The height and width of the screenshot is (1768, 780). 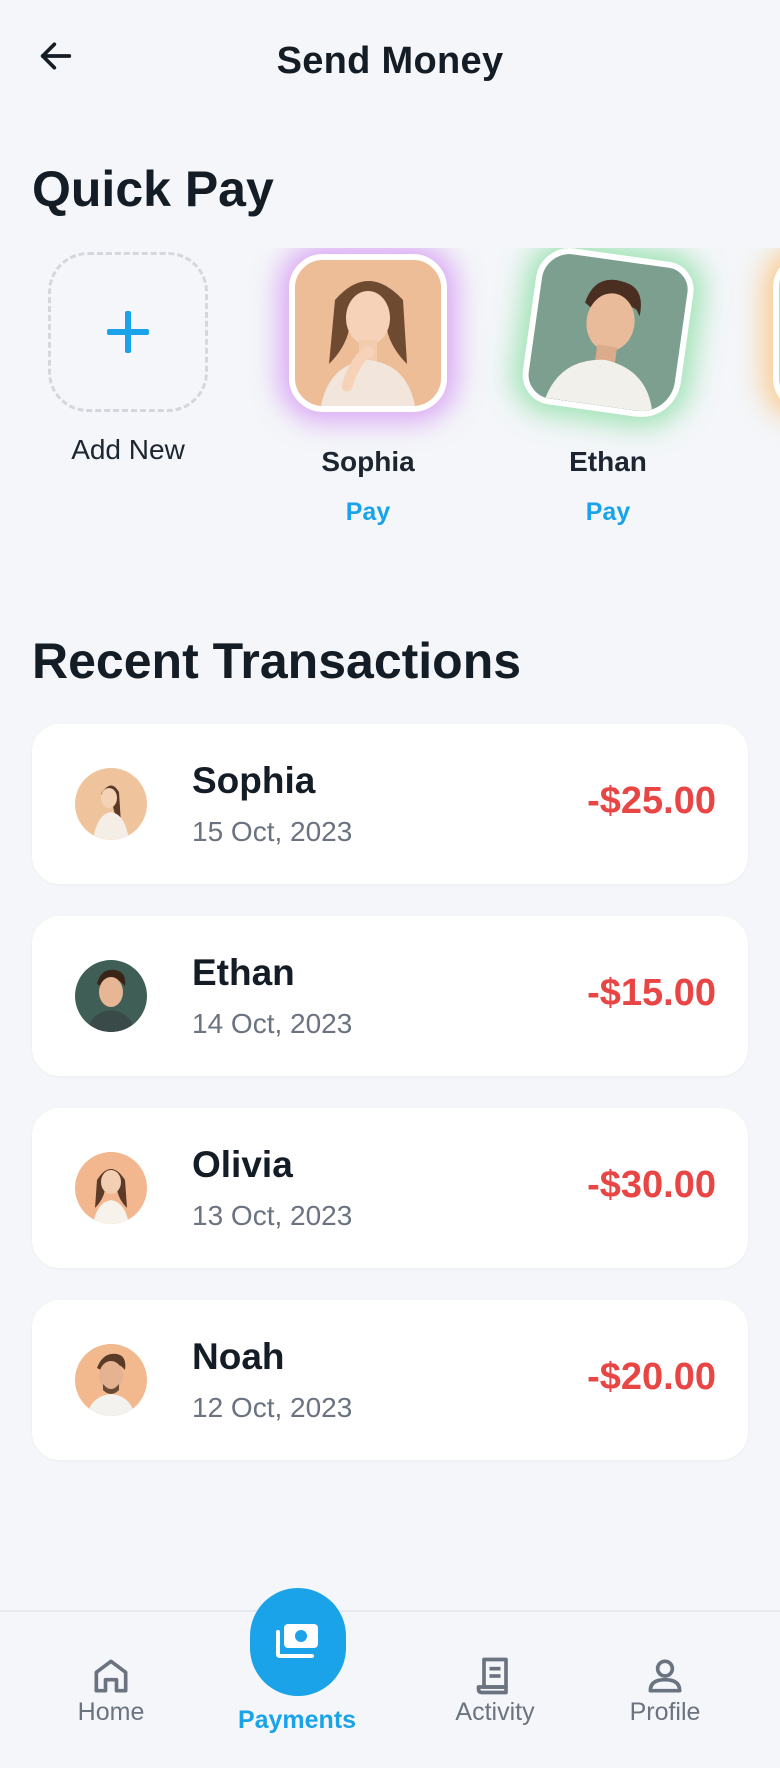 I want to click on nav-label: Home, so click(x=111, y=1712).